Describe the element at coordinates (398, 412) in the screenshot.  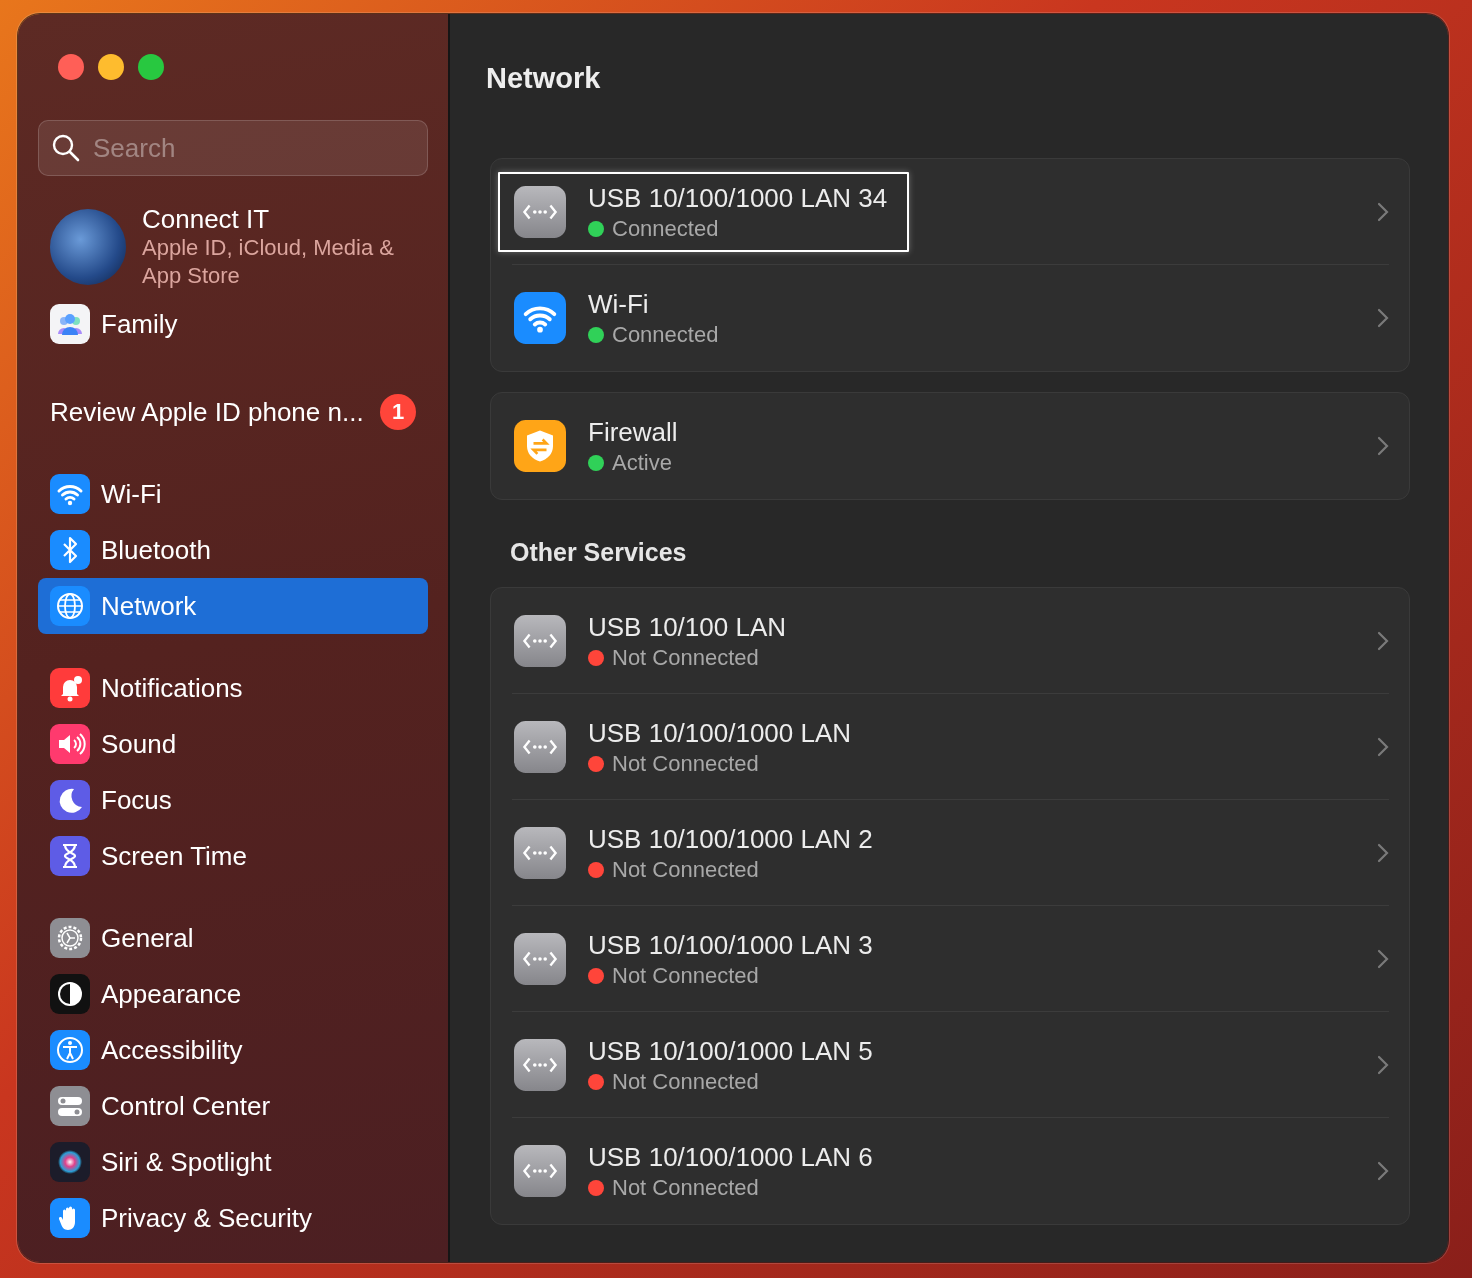
I see `notification-badge: 1` at that location.